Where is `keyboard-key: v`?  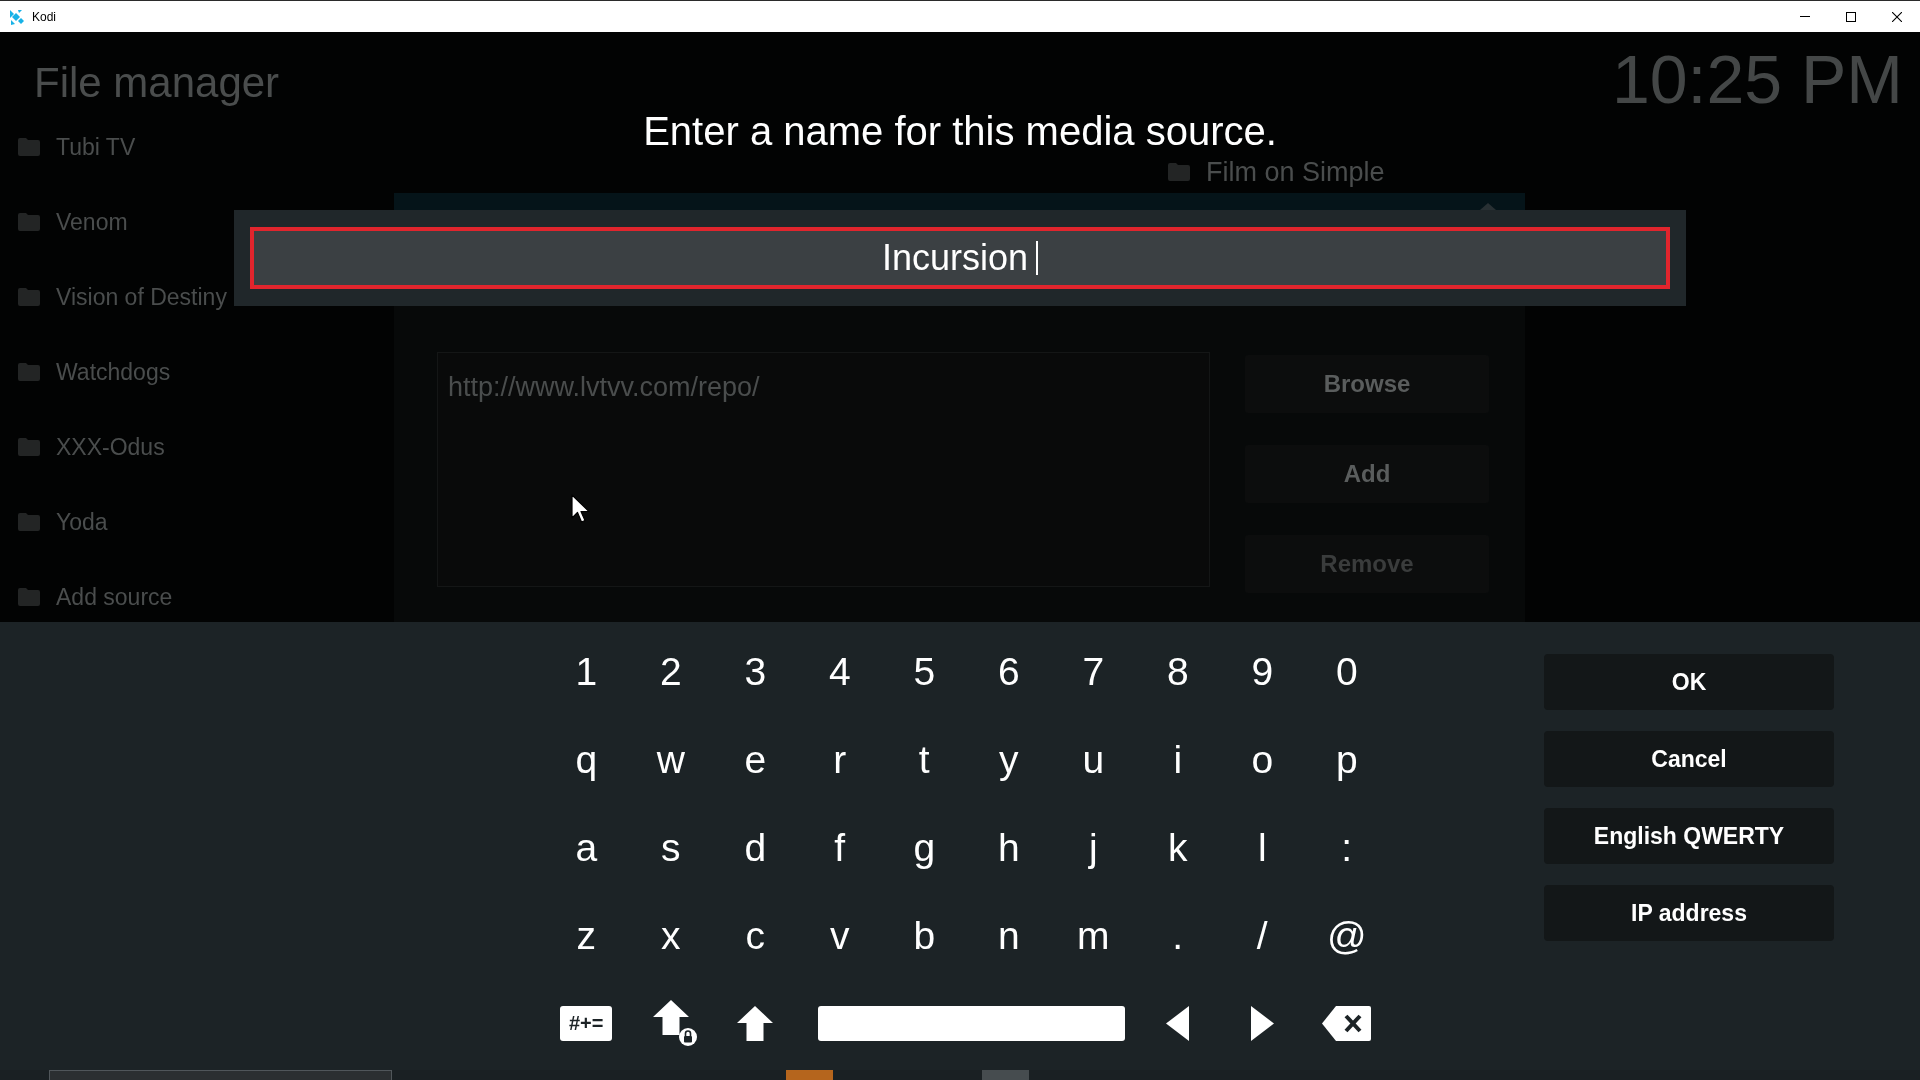
keyboard-key: v is located at coordinates (839, 935).